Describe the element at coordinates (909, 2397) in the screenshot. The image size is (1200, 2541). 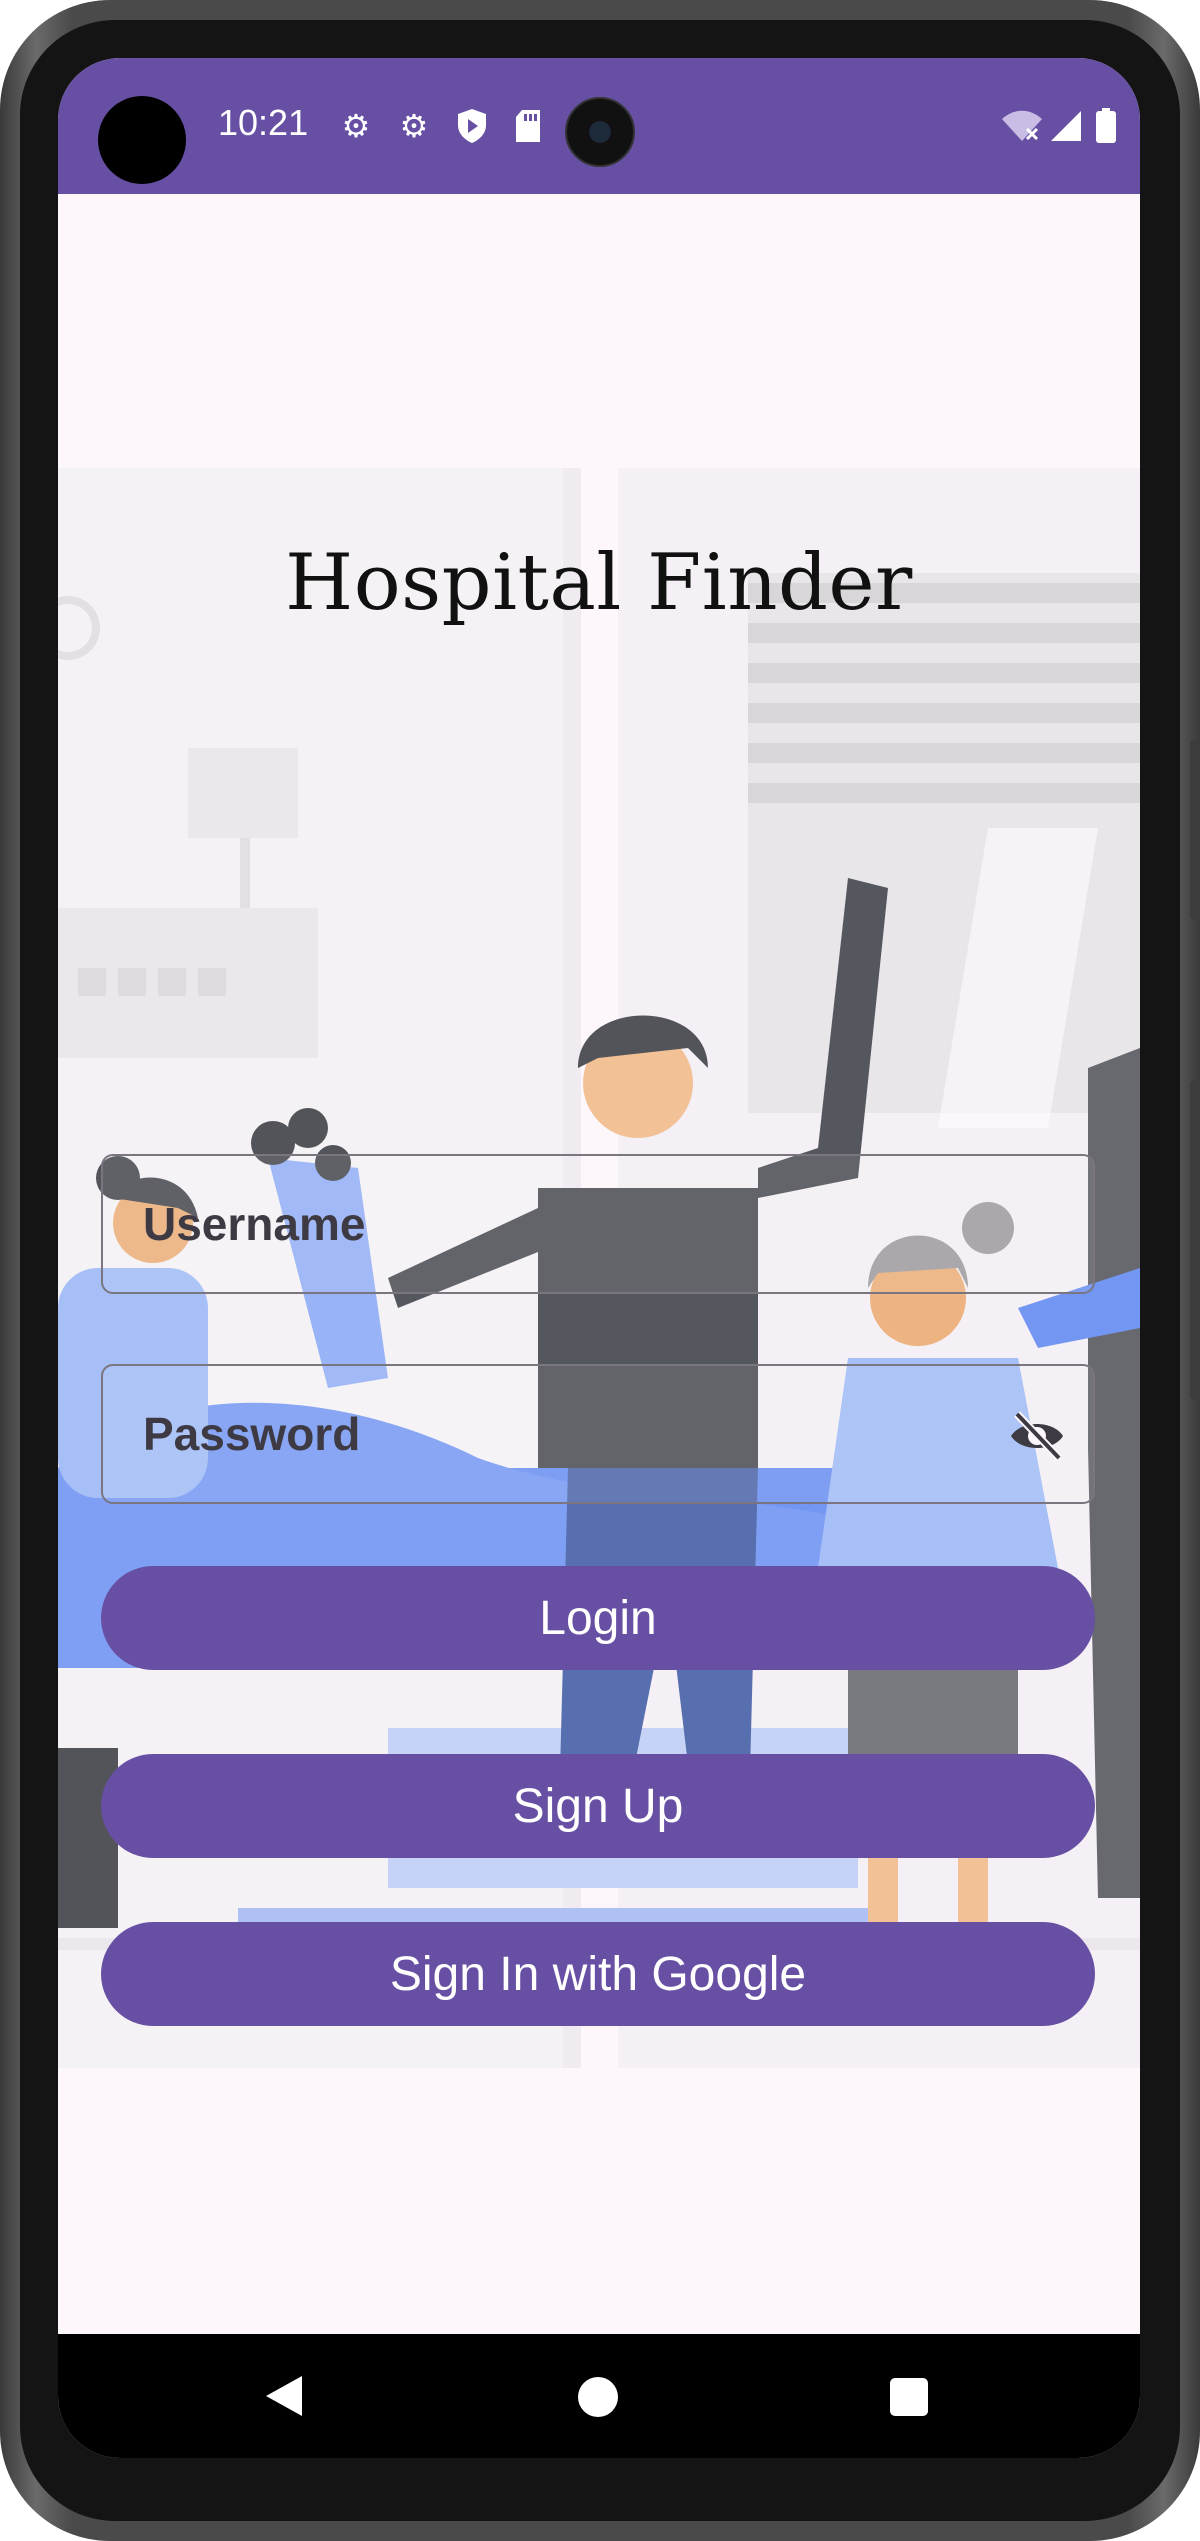
I see `recents-icon` at that location.